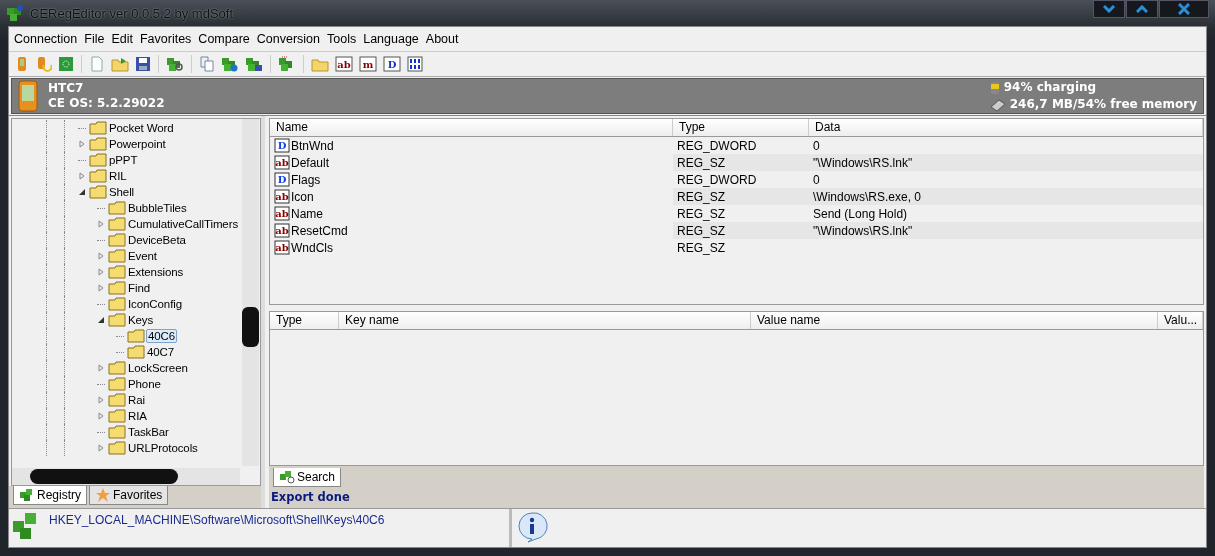  I want to click on save-button, so click(143, 64).